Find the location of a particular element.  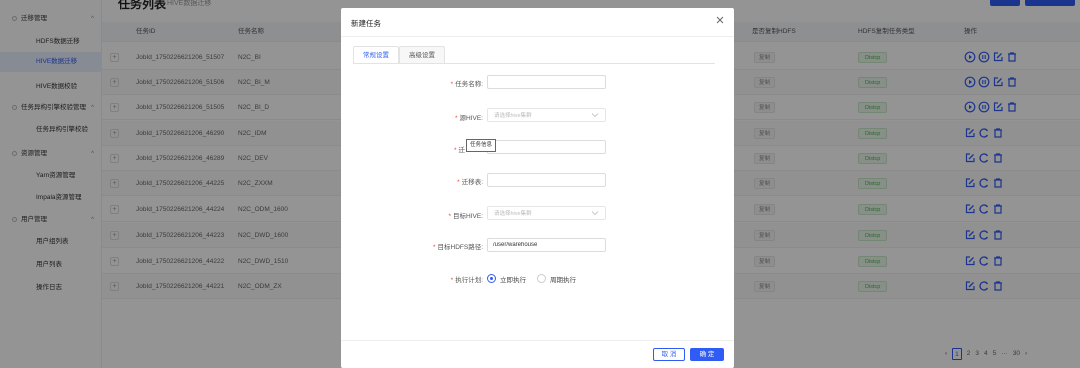

radio-immediate is located at coordinates (491, 278).